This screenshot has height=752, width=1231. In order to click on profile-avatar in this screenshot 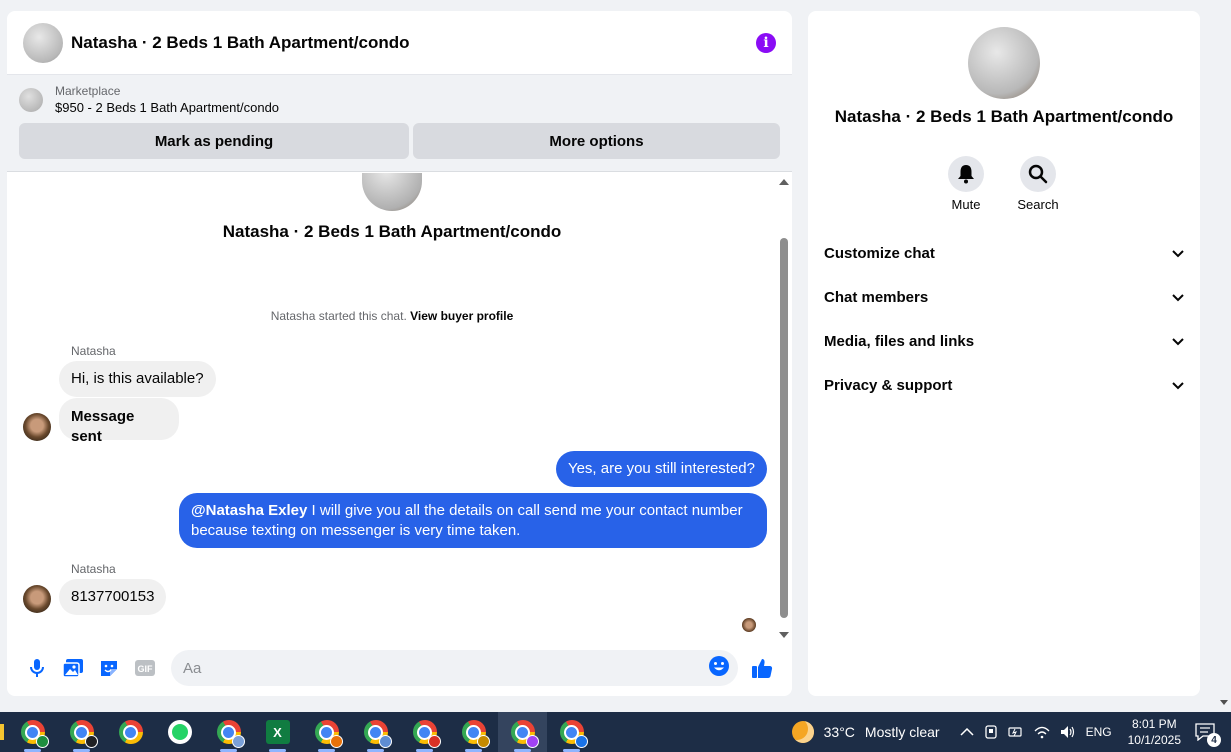, I will do `click(1004, 63)`.